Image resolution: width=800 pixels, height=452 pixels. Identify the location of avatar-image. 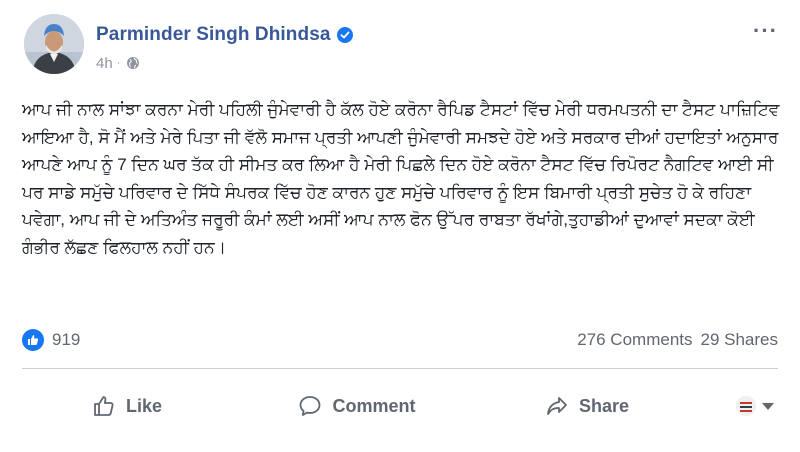
(54, 44).